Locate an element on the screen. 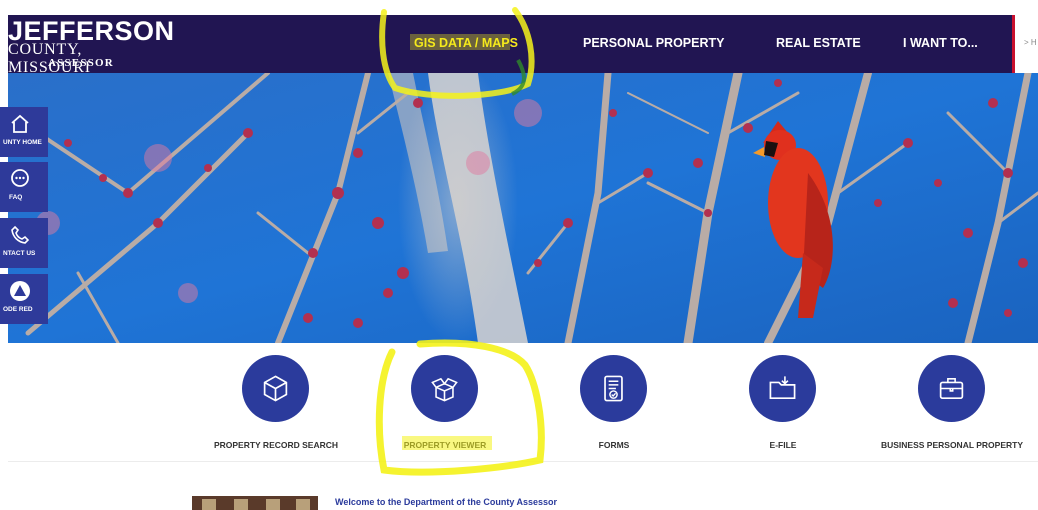 Image resolution: width=1038 pixels, height=510 pixels. breadcrumb-fragment: > H is located at coordinates (1030, 44).